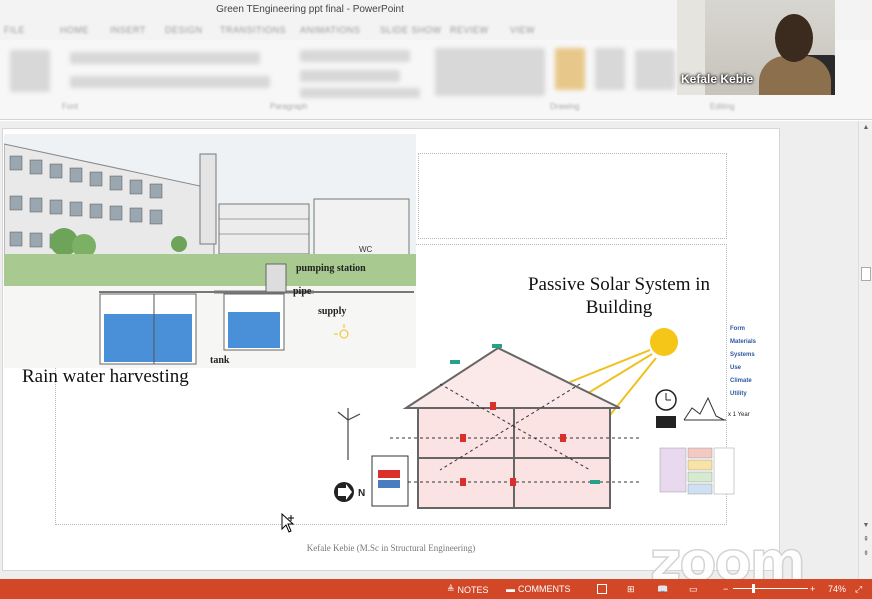  I want to click on zoom-slider-track, so click(770, 588).